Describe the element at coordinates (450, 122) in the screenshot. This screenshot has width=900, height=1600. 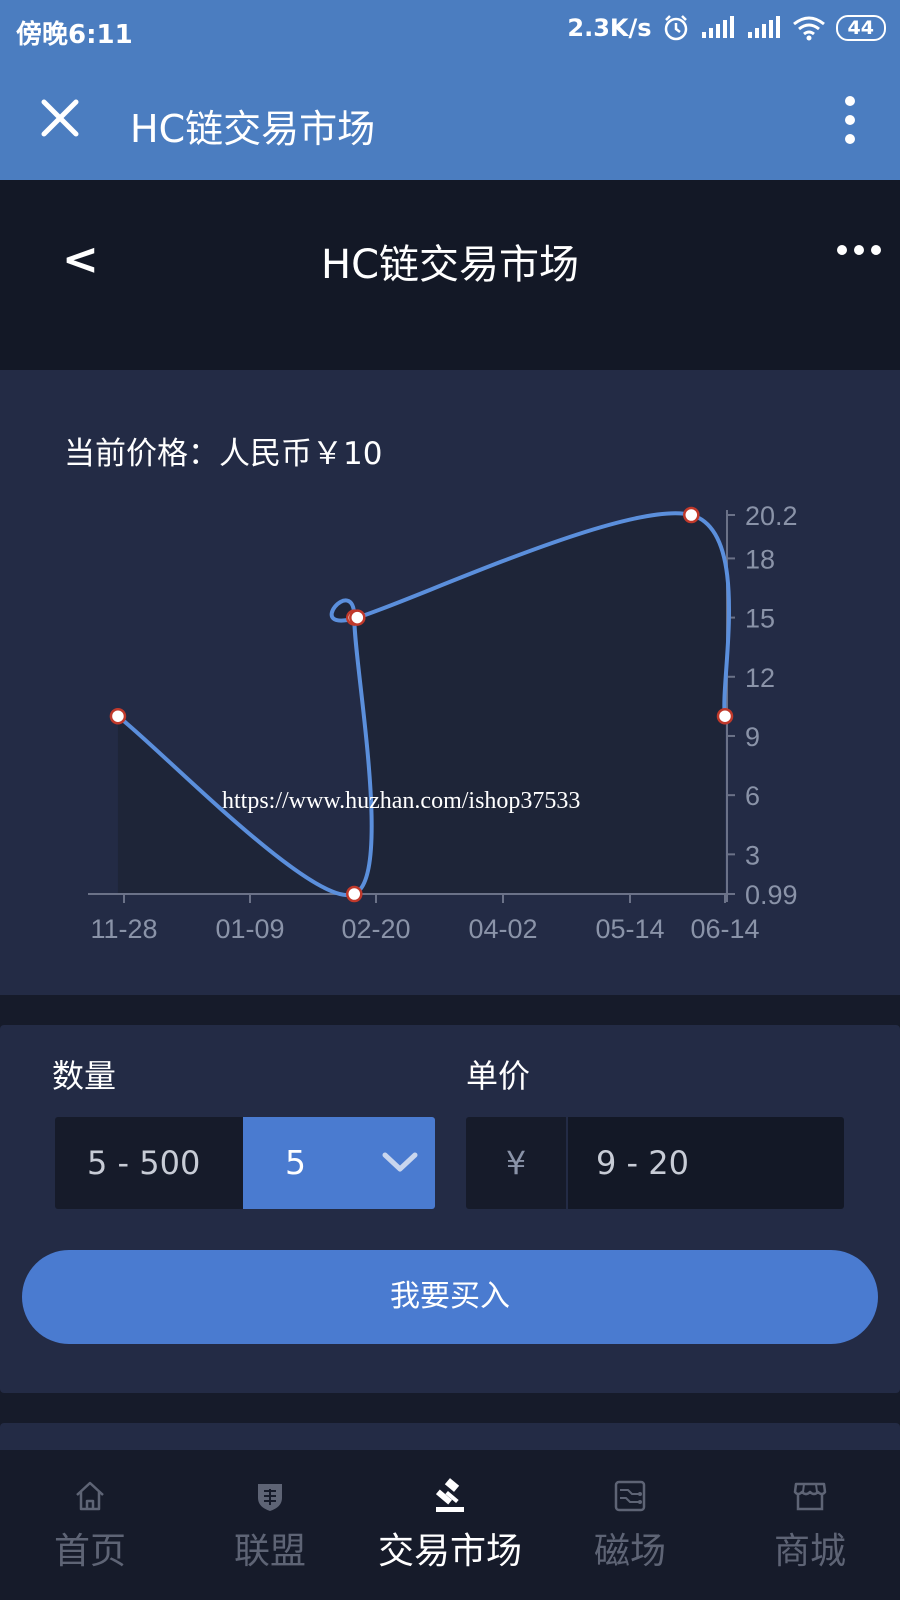
I see `app-bar: HC链交易市场` at that location.